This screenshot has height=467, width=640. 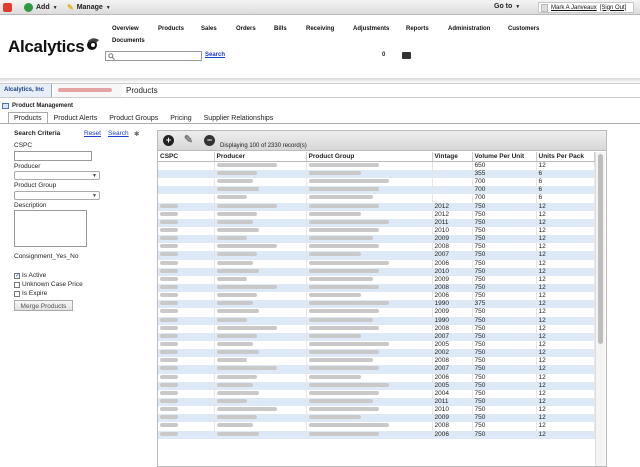 I want to click on nav-customers: Customers, so click(x=523, y=29).